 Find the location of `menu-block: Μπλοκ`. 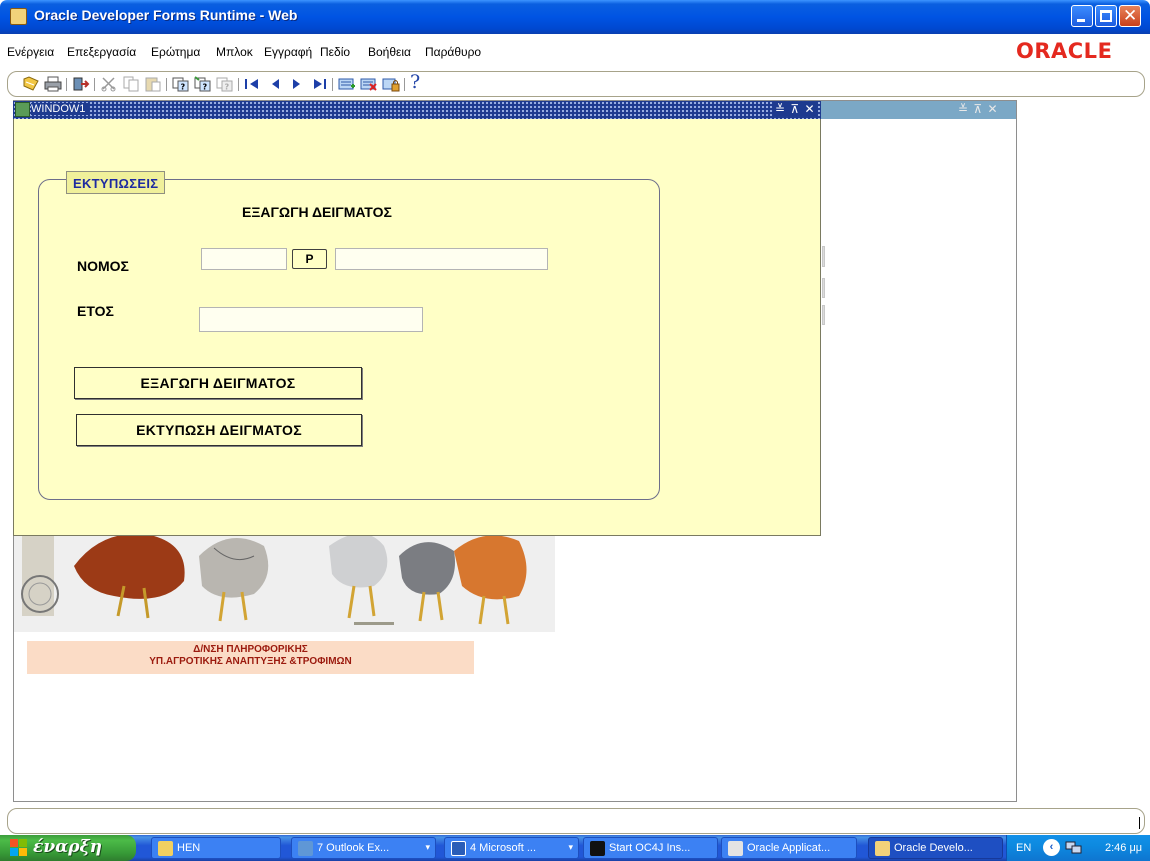

menu-block: Μπλοκ is located at coordinates (234, 52).